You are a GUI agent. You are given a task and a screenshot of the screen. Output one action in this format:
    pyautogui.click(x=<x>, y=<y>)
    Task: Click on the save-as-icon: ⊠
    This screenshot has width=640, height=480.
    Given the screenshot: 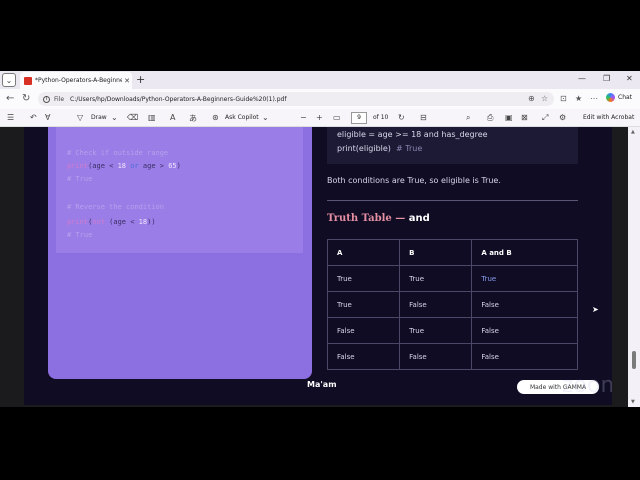 What is the action you would take?
    pyautogui.click(x=524, y=117)
    